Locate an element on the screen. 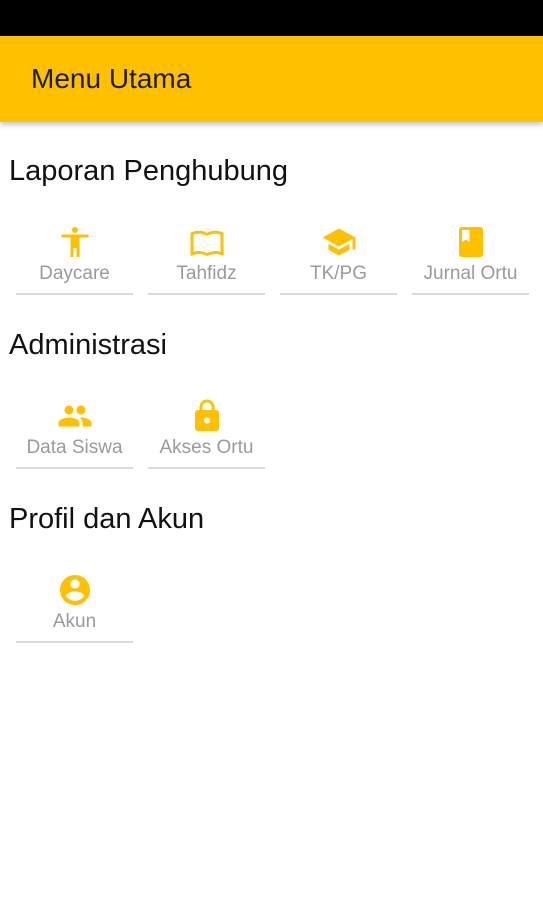 The width and height of the screenshot is (543, 900). status-bar is located at coordinates (271, 18).